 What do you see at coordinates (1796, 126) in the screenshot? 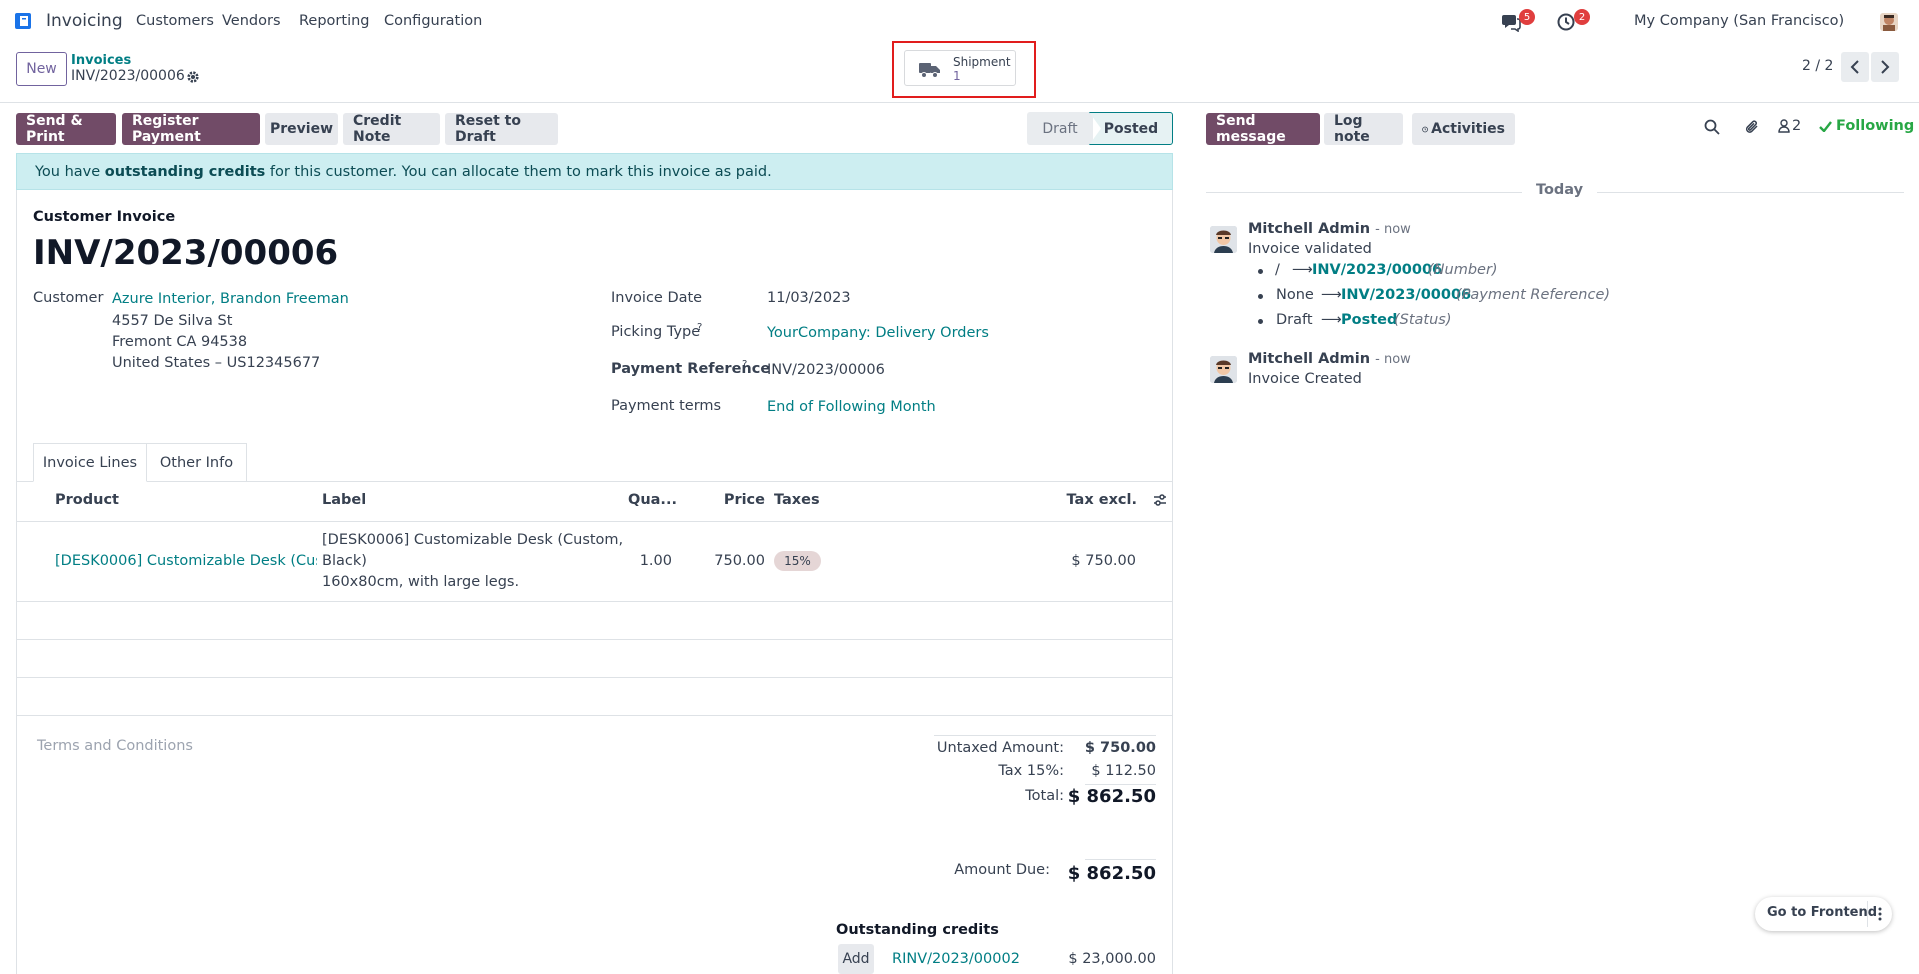
I see `followers-count: 2` at bounding box center [1796, 126].